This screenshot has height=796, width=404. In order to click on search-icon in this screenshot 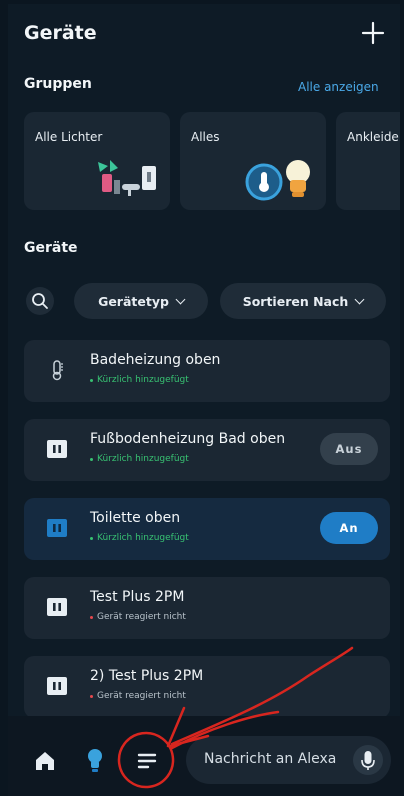, I will do `click(40, 301)`.